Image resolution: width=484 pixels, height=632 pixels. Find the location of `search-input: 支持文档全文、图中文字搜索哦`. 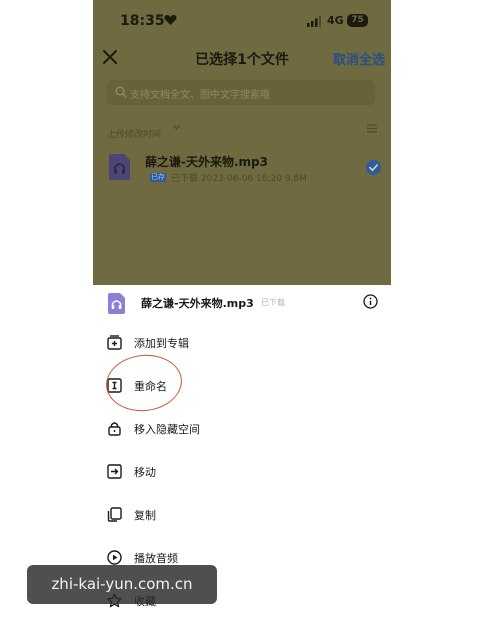

search-input: 支持文档全文、图中文字搜索哦 is located at coordinates (241, 92).